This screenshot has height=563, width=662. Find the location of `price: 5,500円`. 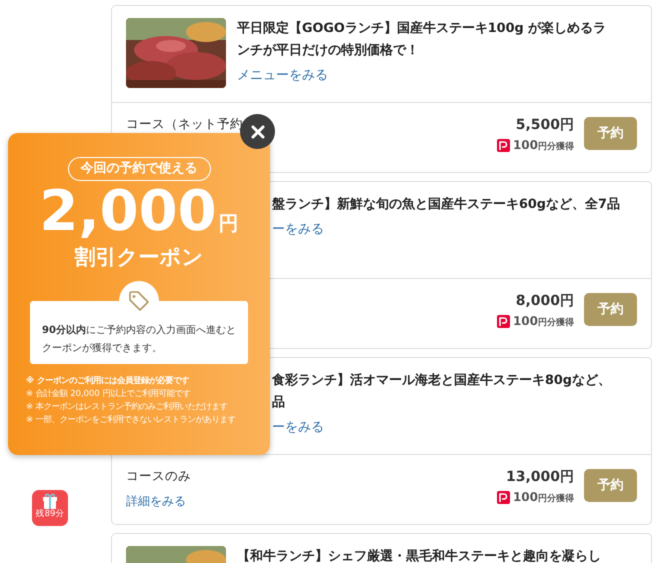

price: 5,500円 is located at coordinates (544, 125).